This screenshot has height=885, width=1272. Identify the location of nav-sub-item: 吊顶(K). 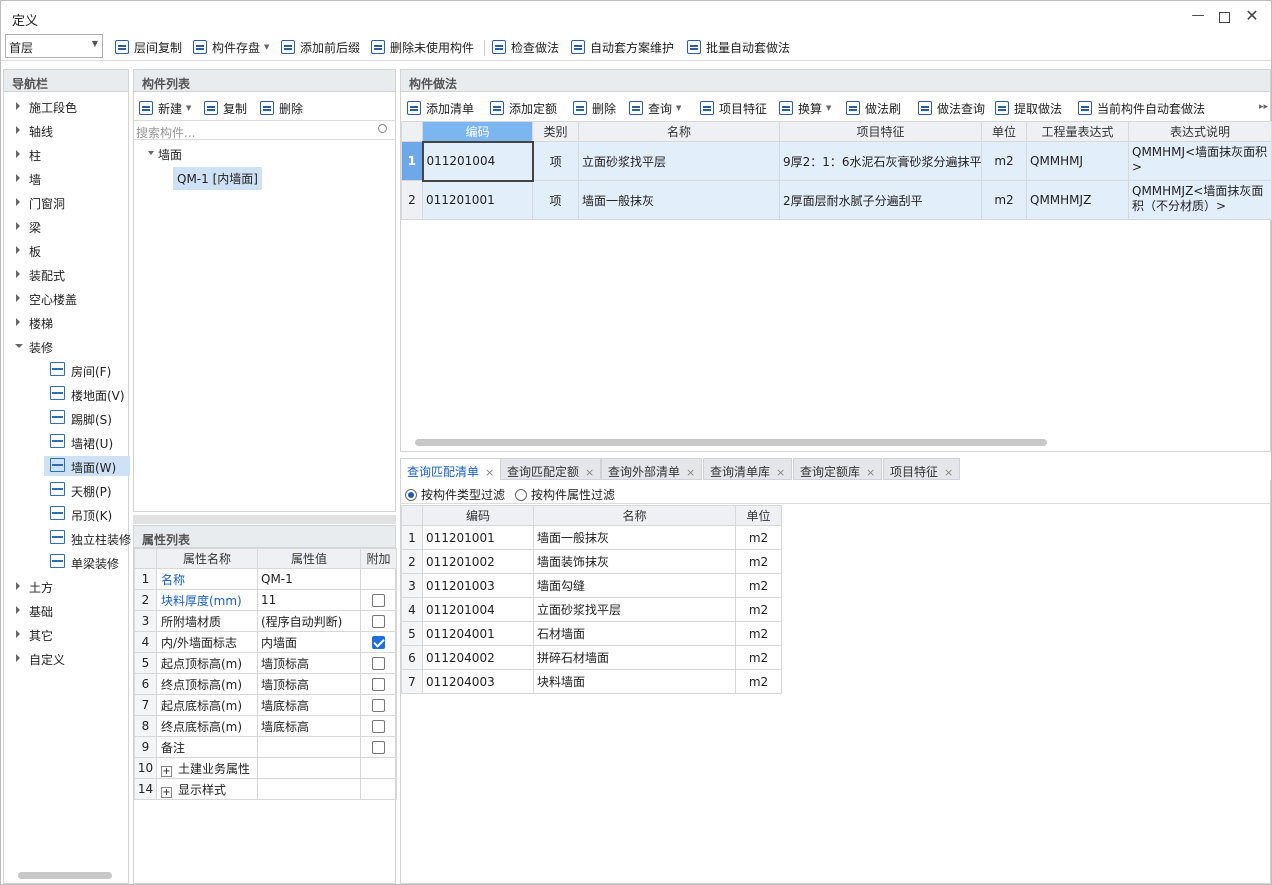
(67, 514).